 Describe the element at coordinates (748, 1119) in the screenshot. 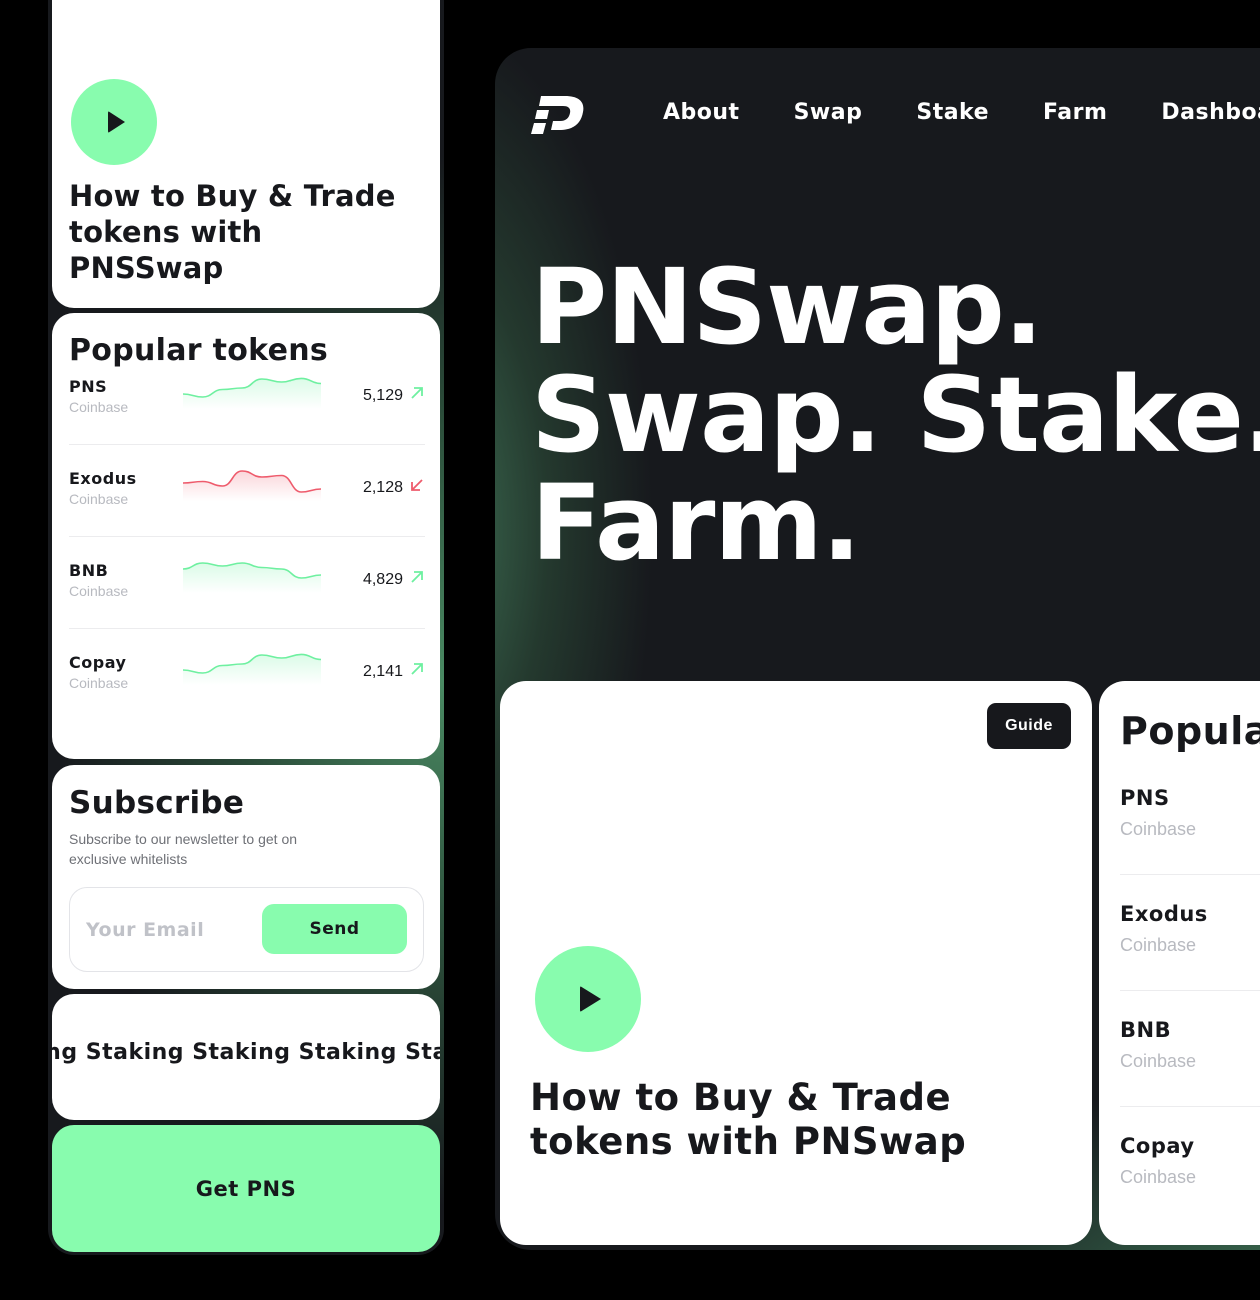

I see `guide-title: How to Buy & Trade tokens with PNSwap` at that location.